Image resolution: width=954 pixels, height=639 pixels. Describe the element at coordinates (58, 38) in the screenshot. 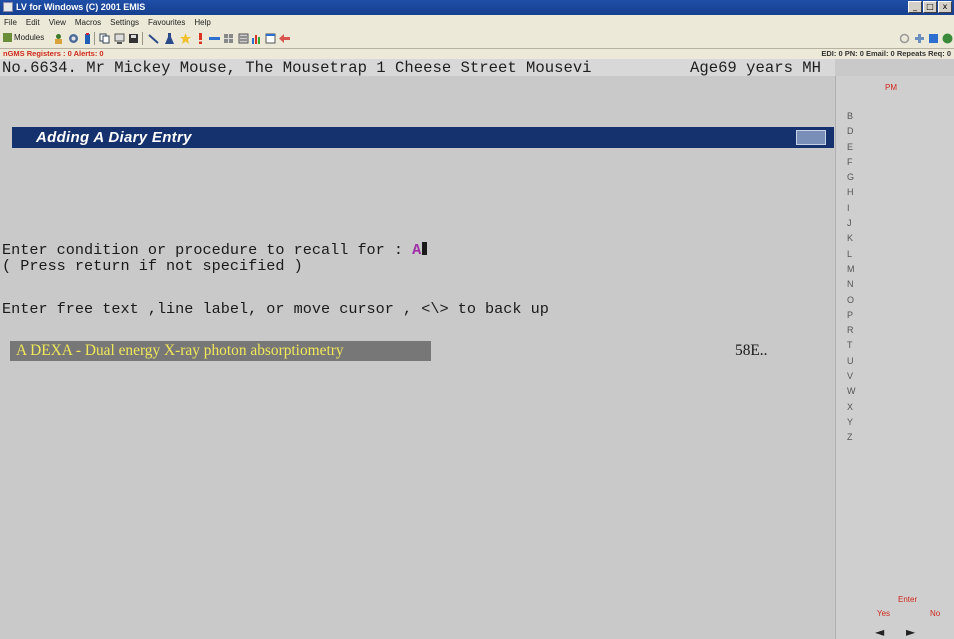

I see `patient-icon` at that location.